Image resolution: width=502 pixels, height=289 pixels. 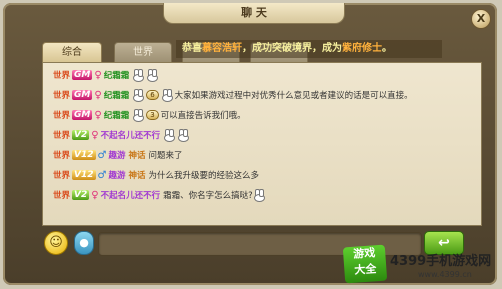 I want to click on window-title: 聊 天, so click(x=254, y=13).